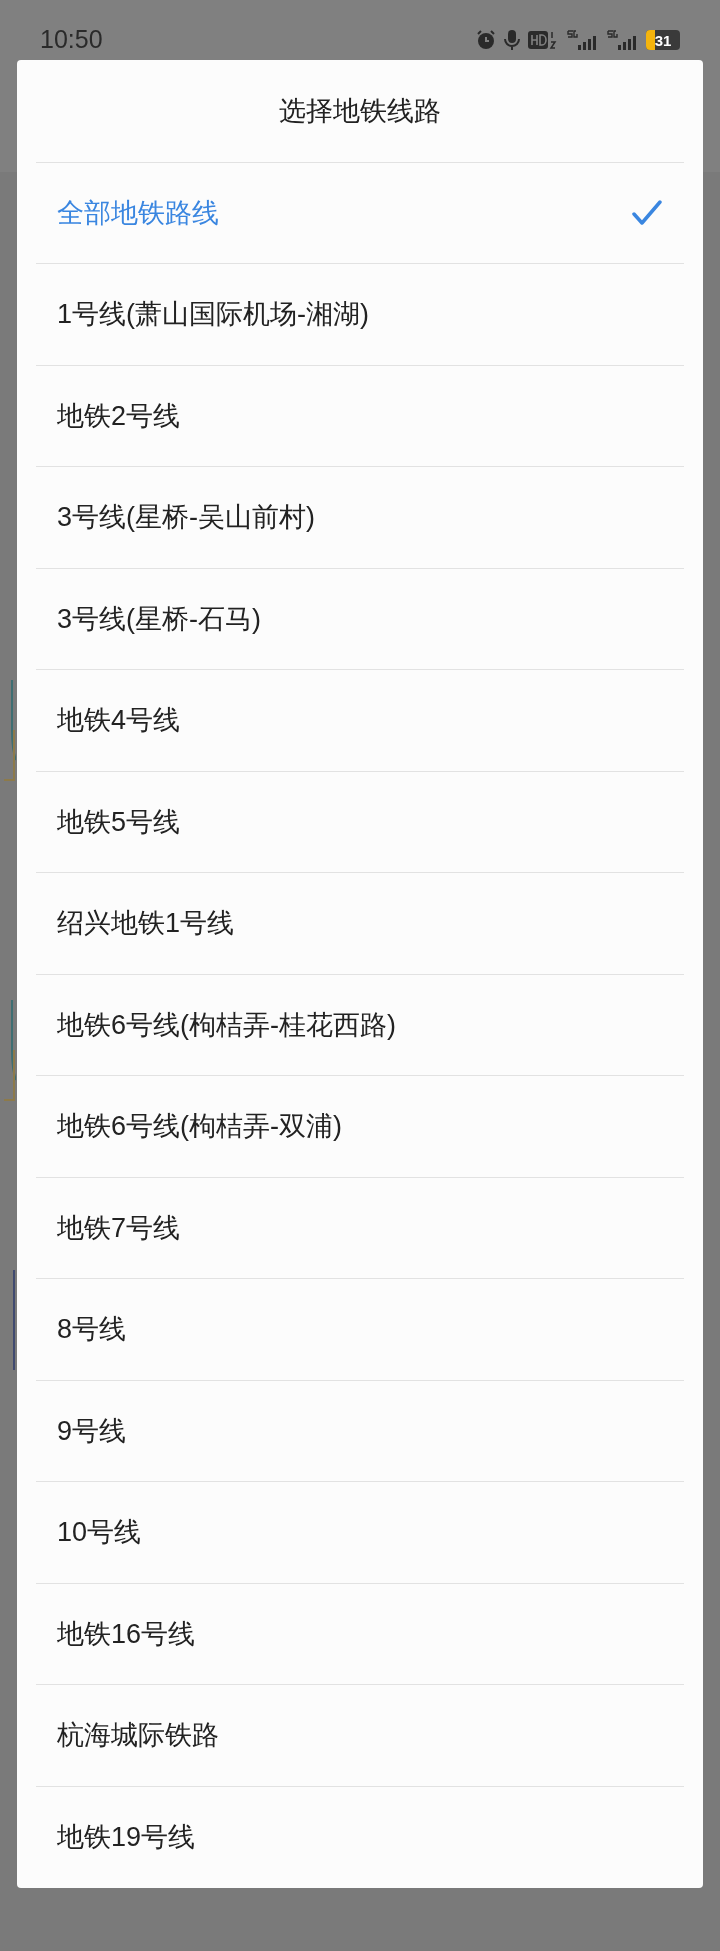  Describe the element at coordinates (360, 1127) in the screenshot. I see `line-option: 地铁6号线(枸桔弄-双浦)` at that location.